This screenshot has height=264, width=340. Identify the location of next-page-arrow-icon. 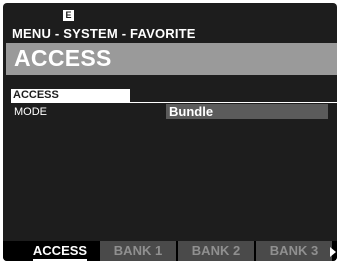
(333, 252).